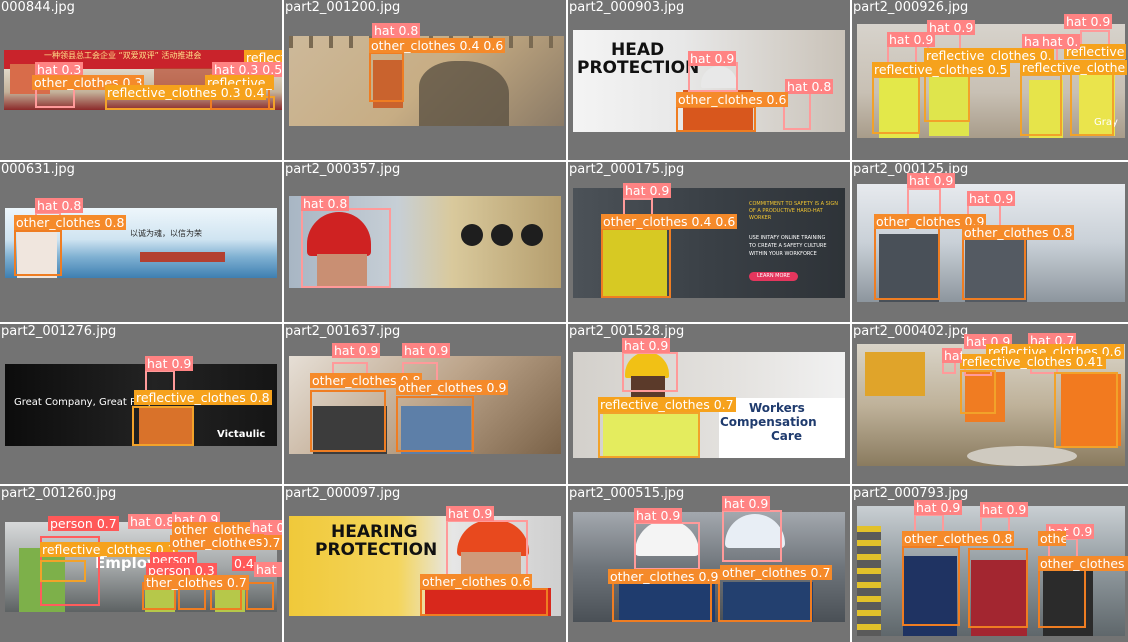  What do you see at coordinates (869, 581) in the screenshot?
I see `scaffold-graphic` at bounding box center [869, 581].